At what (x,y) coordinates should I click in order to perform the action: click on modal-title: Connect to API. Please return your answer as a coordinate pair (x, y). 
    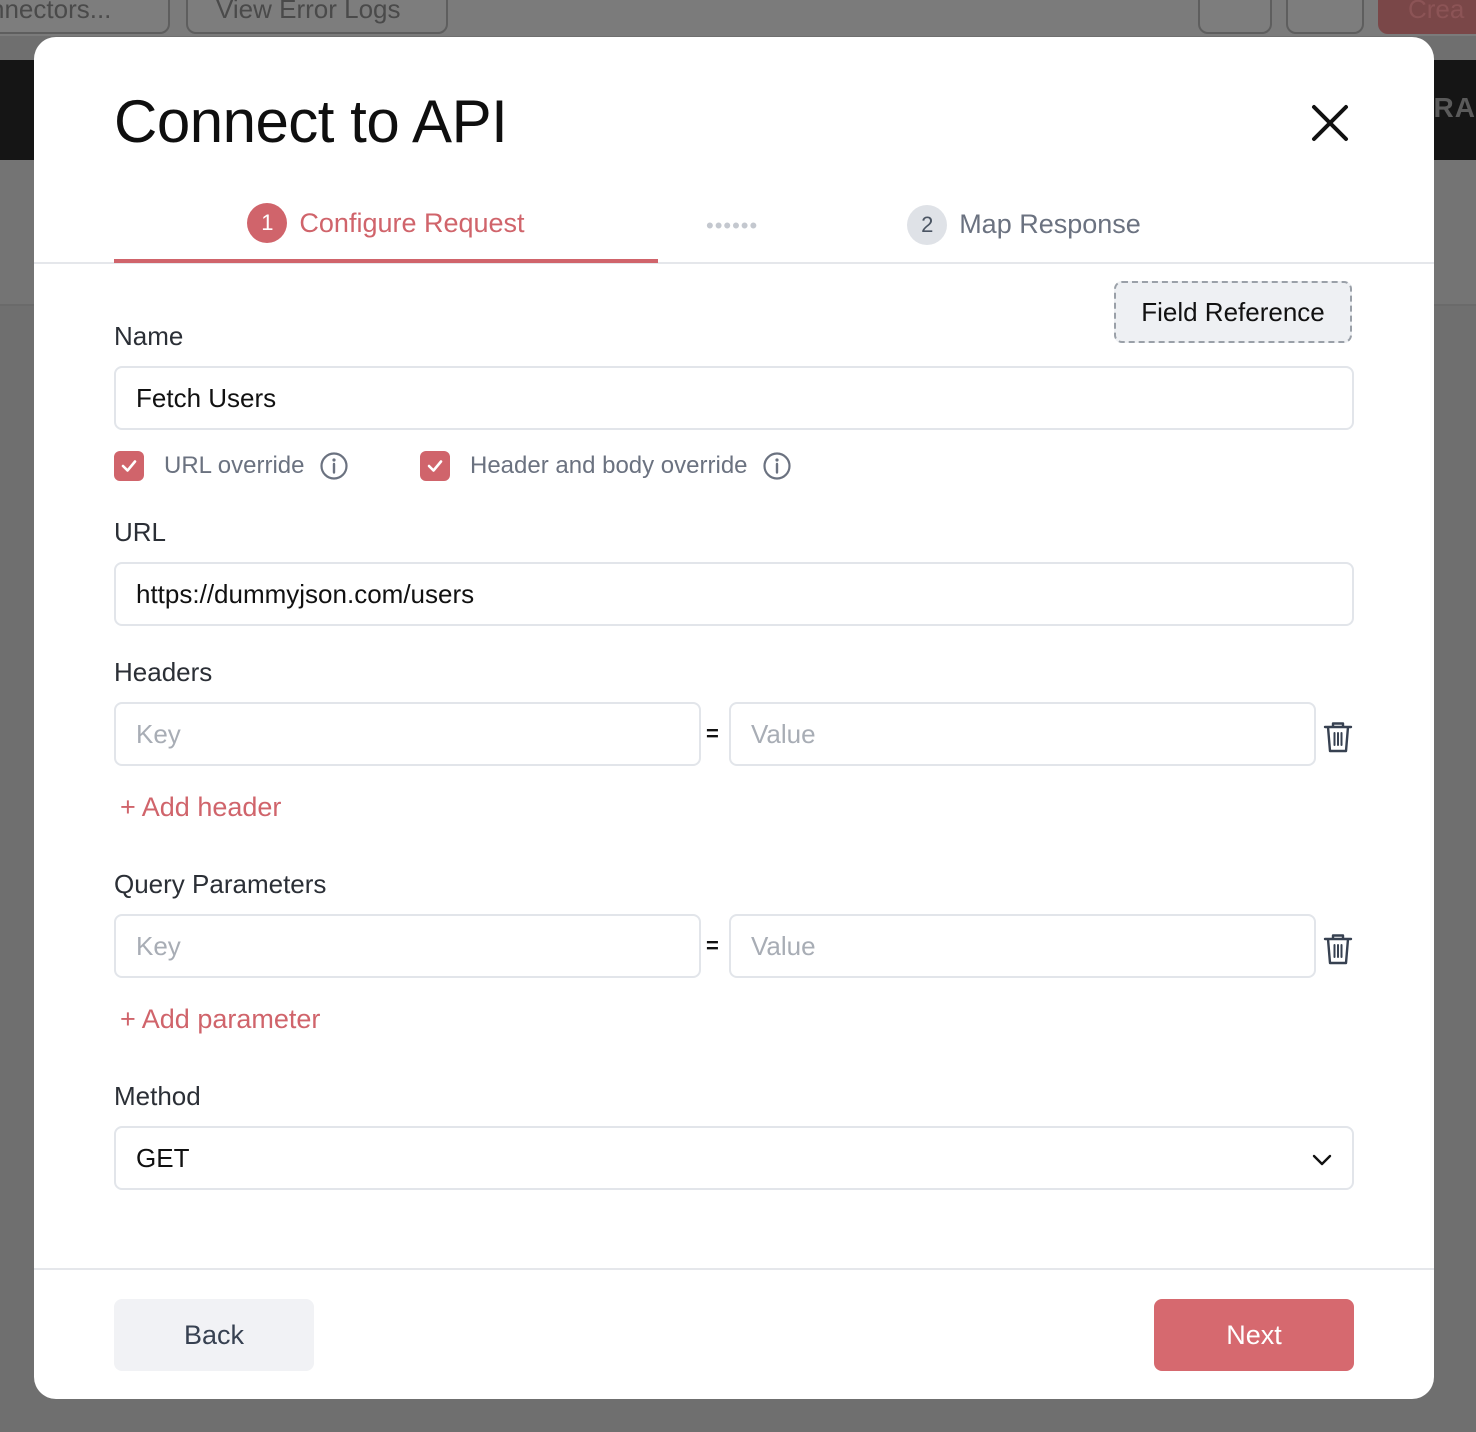
    Looking at the image, I should click on (311, 121).